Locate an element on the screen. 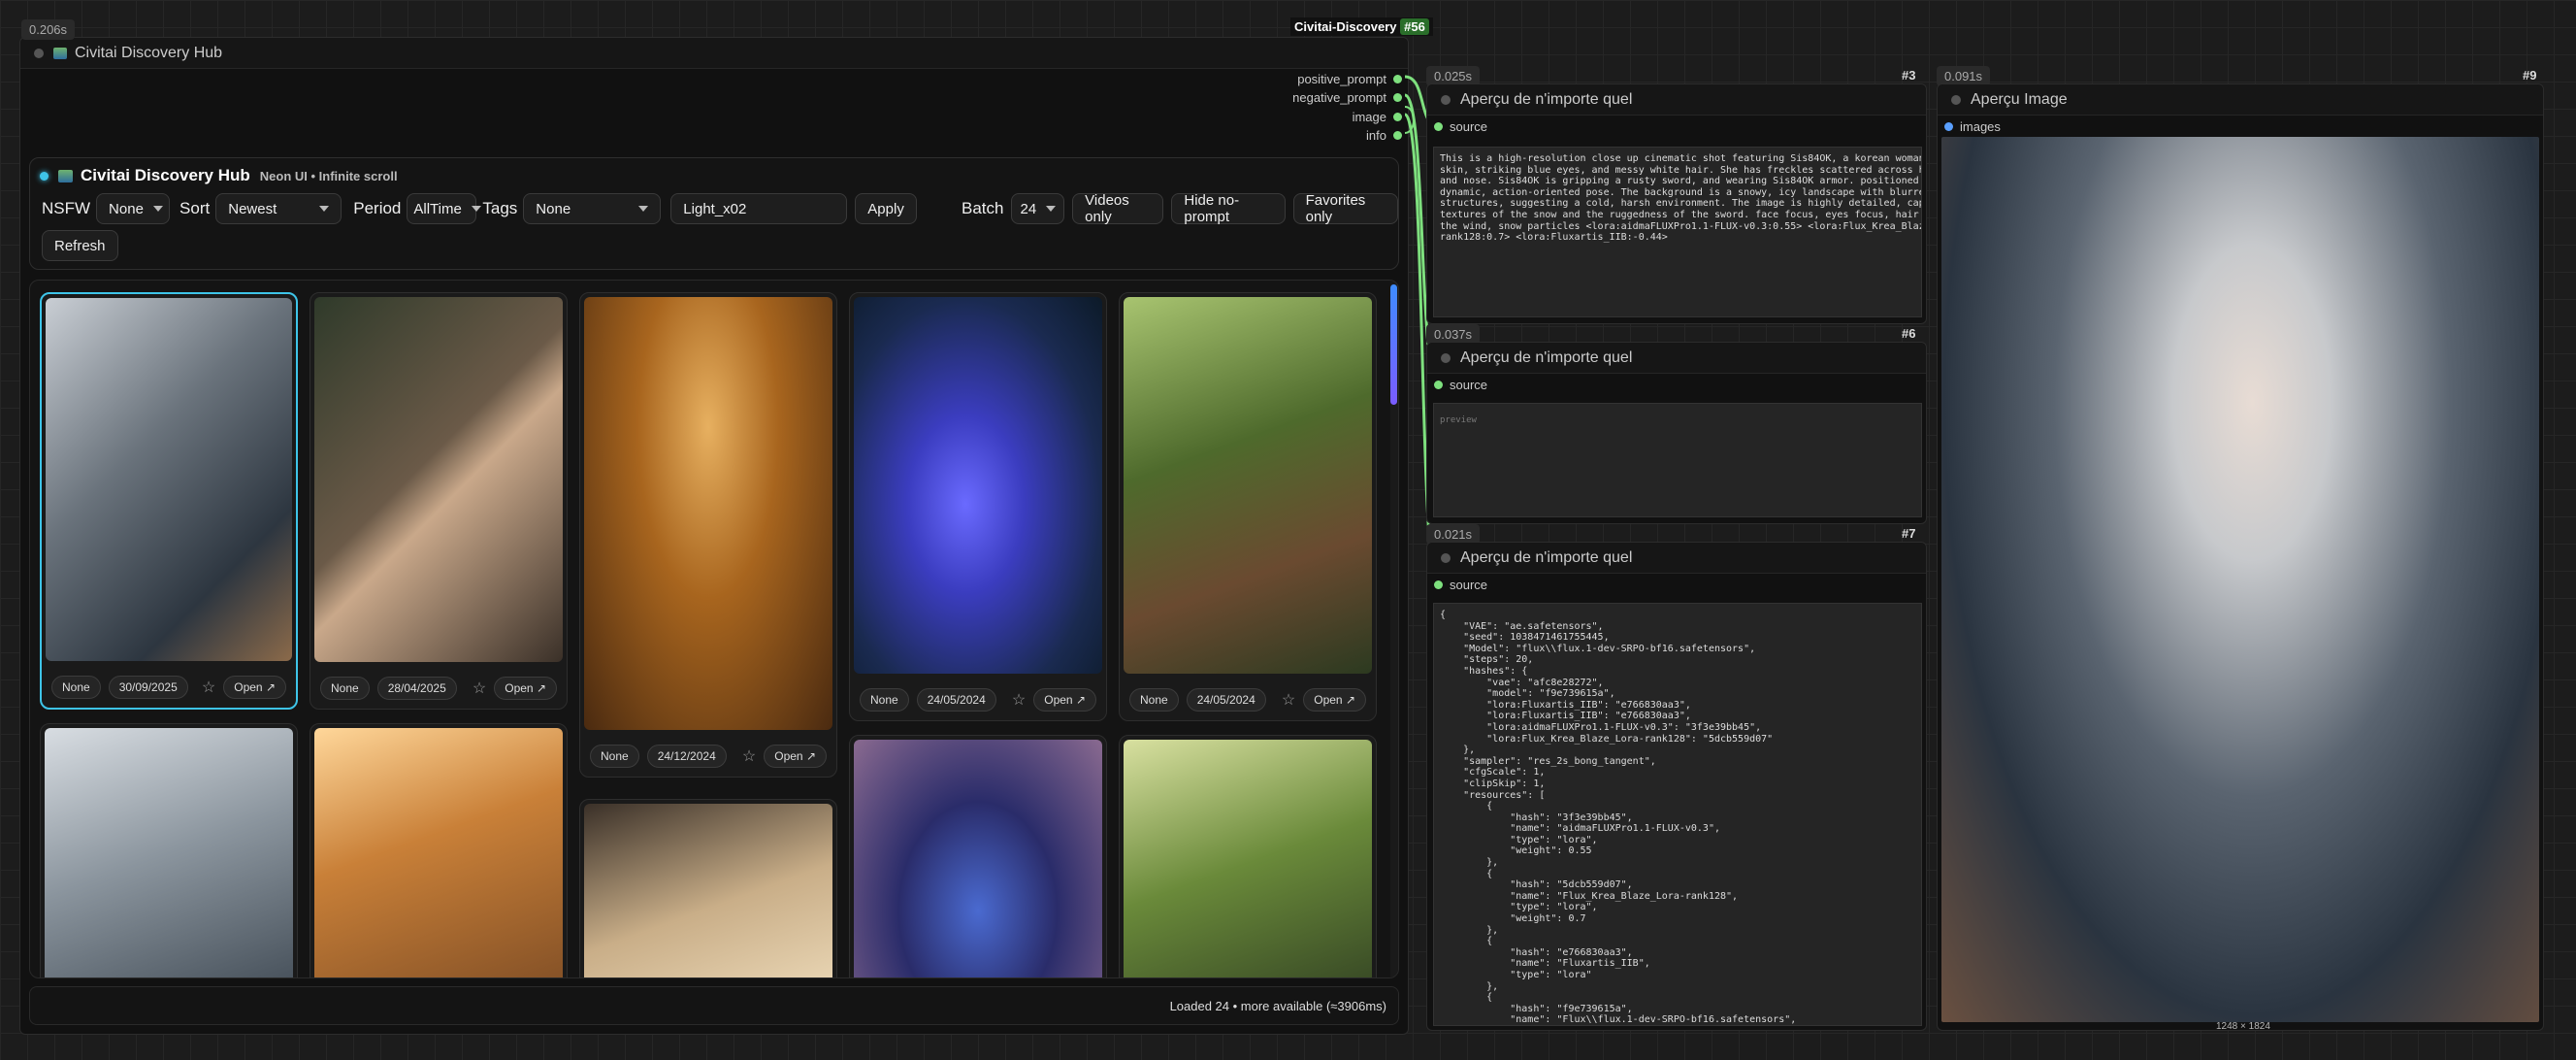 The width and height of the screenshot is (2576, 1060). output-label: info is located at coordinates (1376, 135).